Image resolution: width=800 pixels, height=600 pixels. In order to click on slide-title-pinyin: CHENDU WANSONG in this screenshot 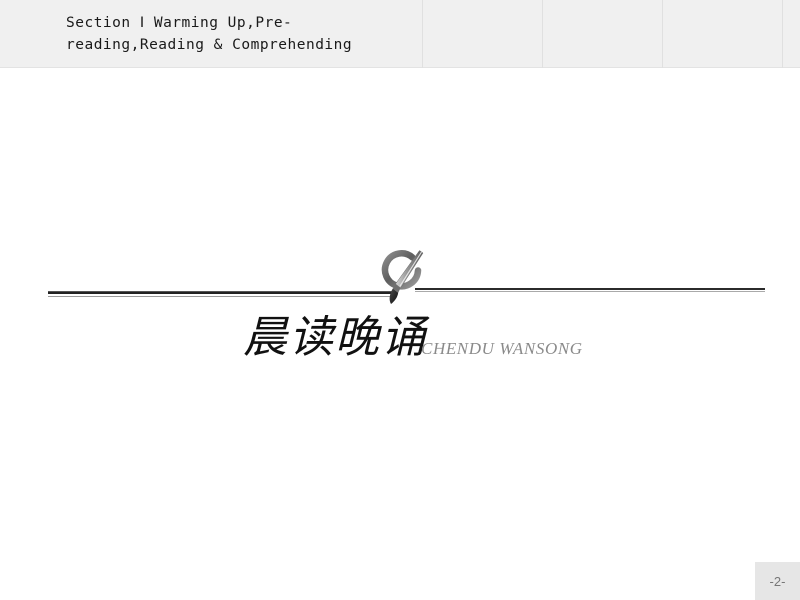, I will do `click(502, 348)`.